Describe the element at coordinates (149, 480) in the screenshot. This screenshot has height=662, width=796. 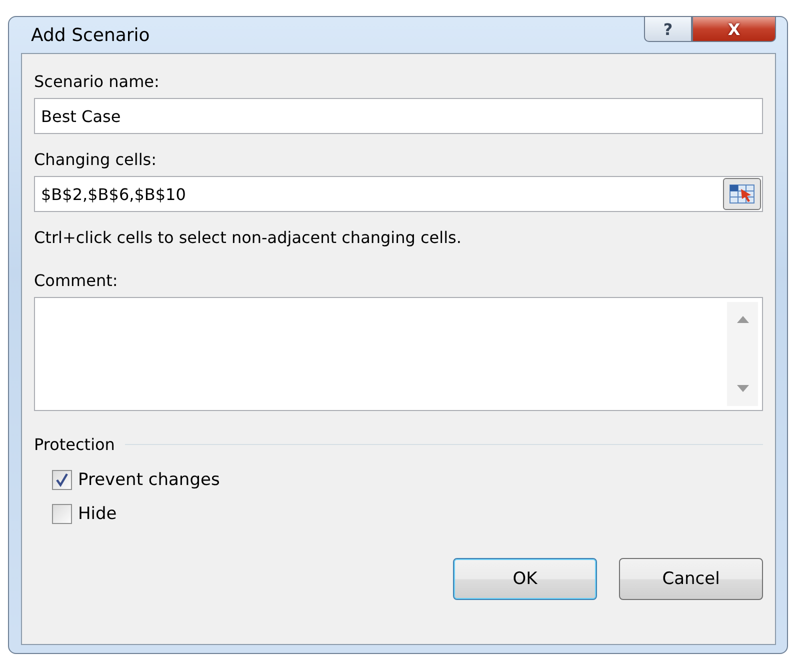
I see `checkbox-label: Prevent changes` at that location.